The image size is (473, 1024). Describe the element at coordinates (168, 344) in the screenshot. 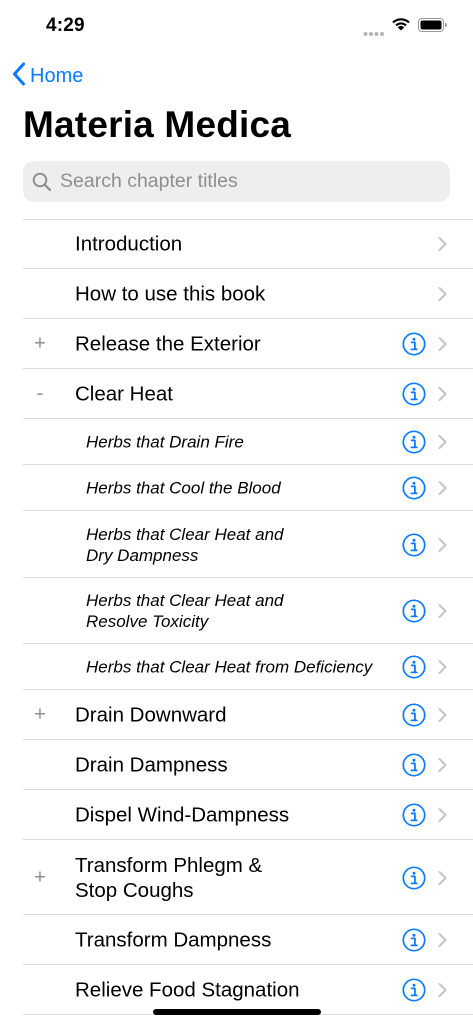

I see `chapter-title: Release the Exterior` at that location.